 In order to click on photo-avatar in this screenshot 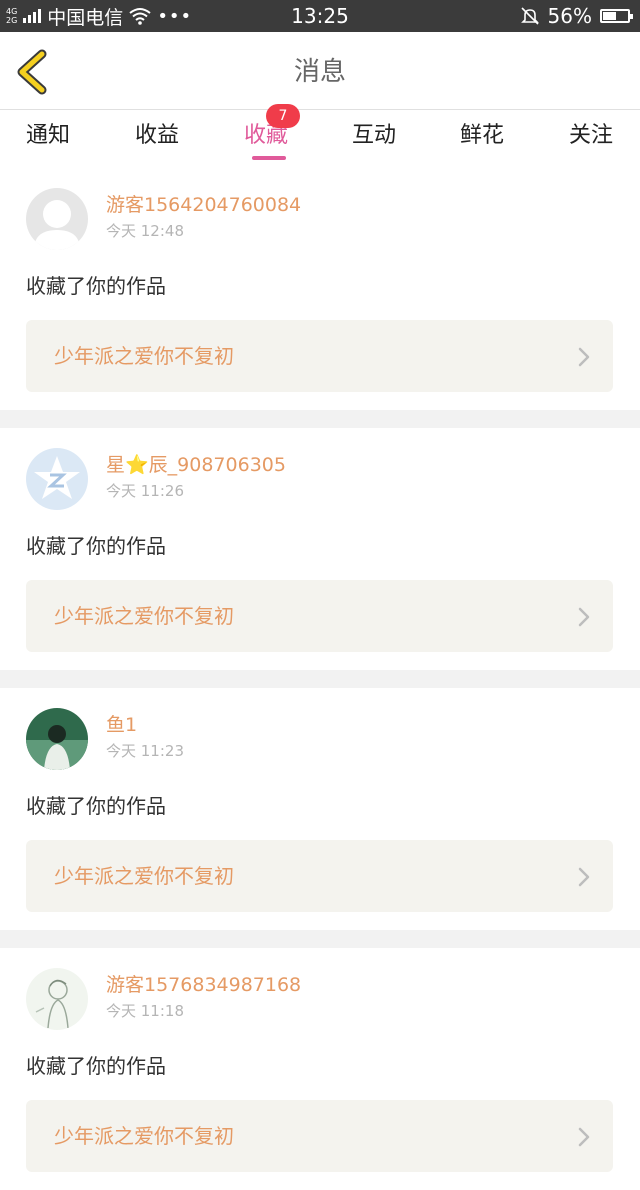, I will do `click(57, 739)`.